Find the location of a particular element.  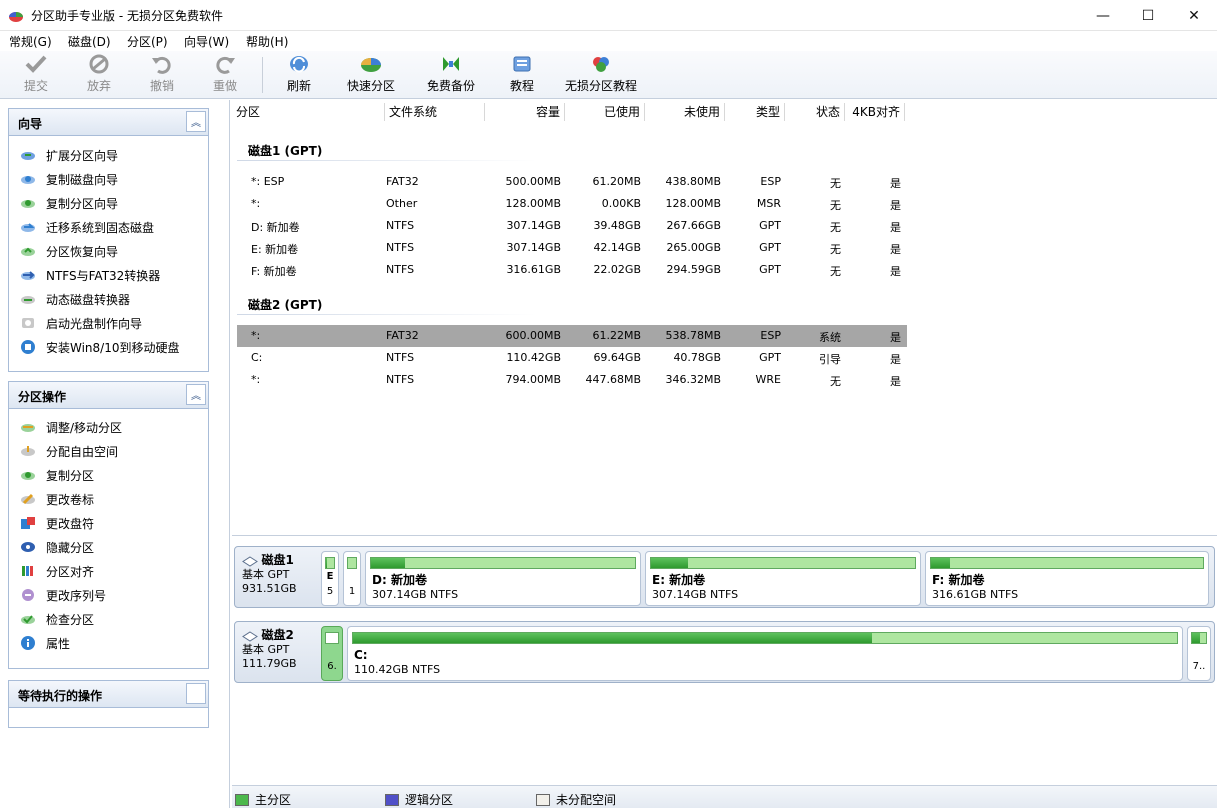

minimize-button: — is located at coordinates (1103, 15).